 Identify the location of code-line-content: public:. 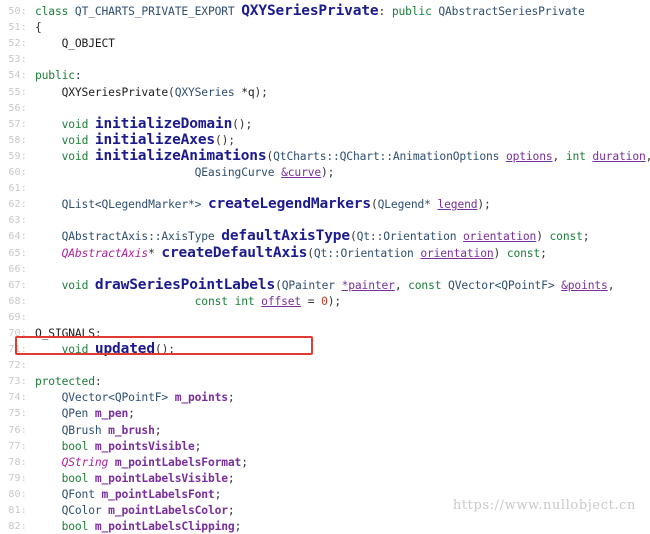
(340, 76).